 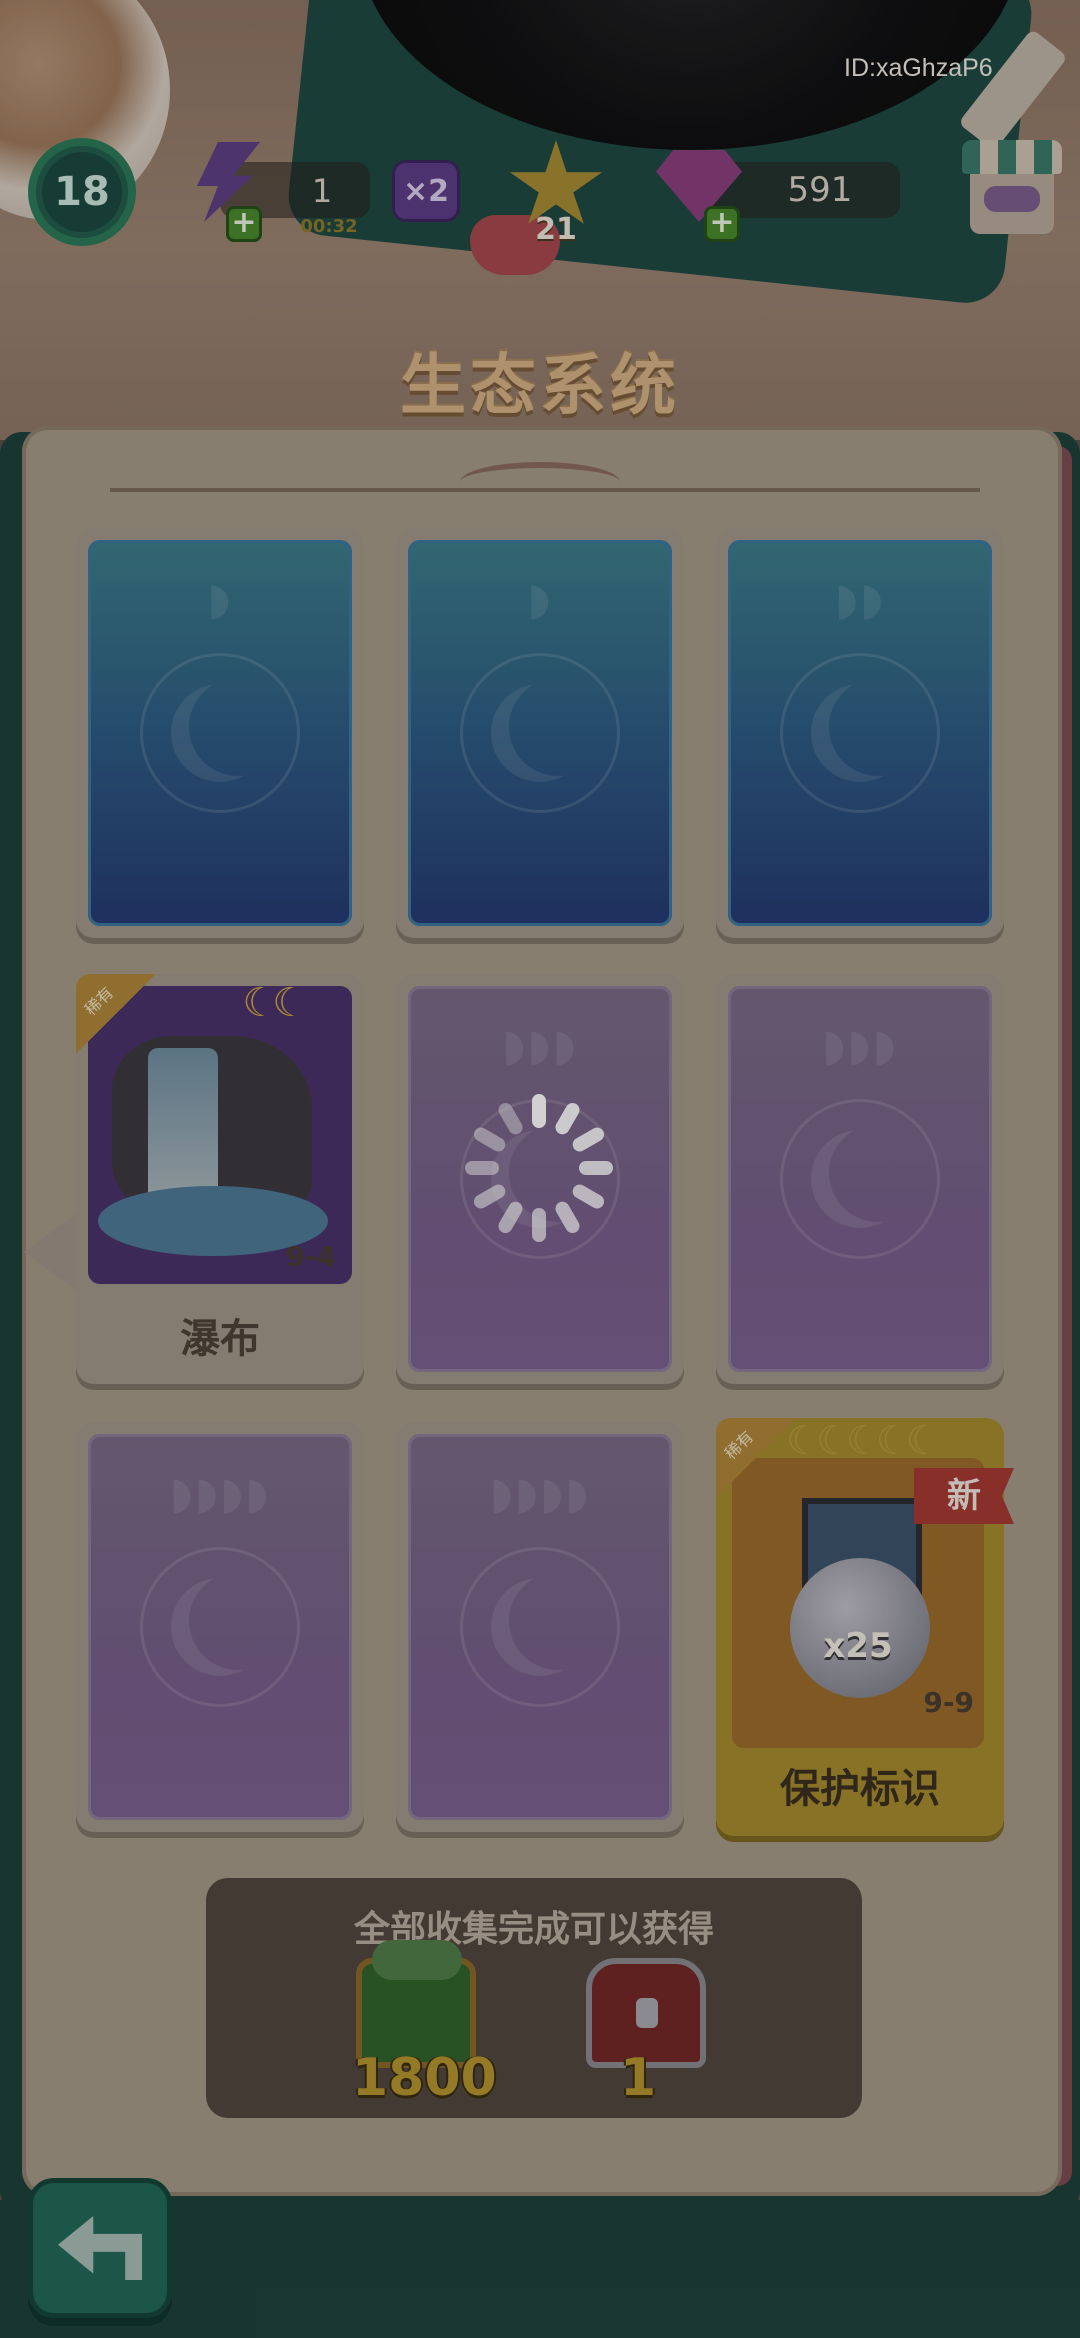 What do you see at coordinates (540, 385) in the screenshot?
I see `page-title: 生态系统` at bounding box center [540, 385].